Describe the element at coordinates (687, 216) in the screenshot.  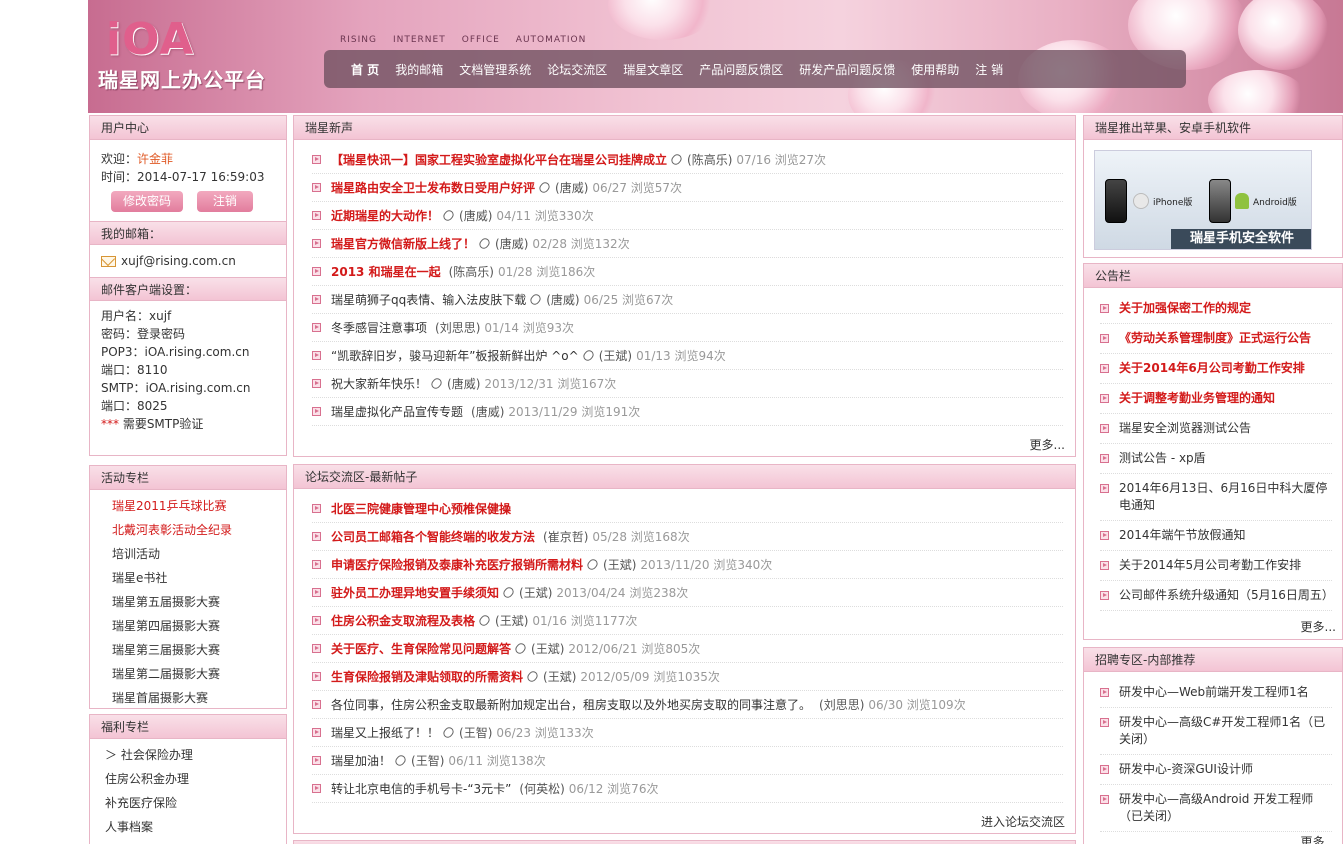
I see `list-item: 近期瑞星的大动作！ (唐威) 04/11 浏览330次` at that location.